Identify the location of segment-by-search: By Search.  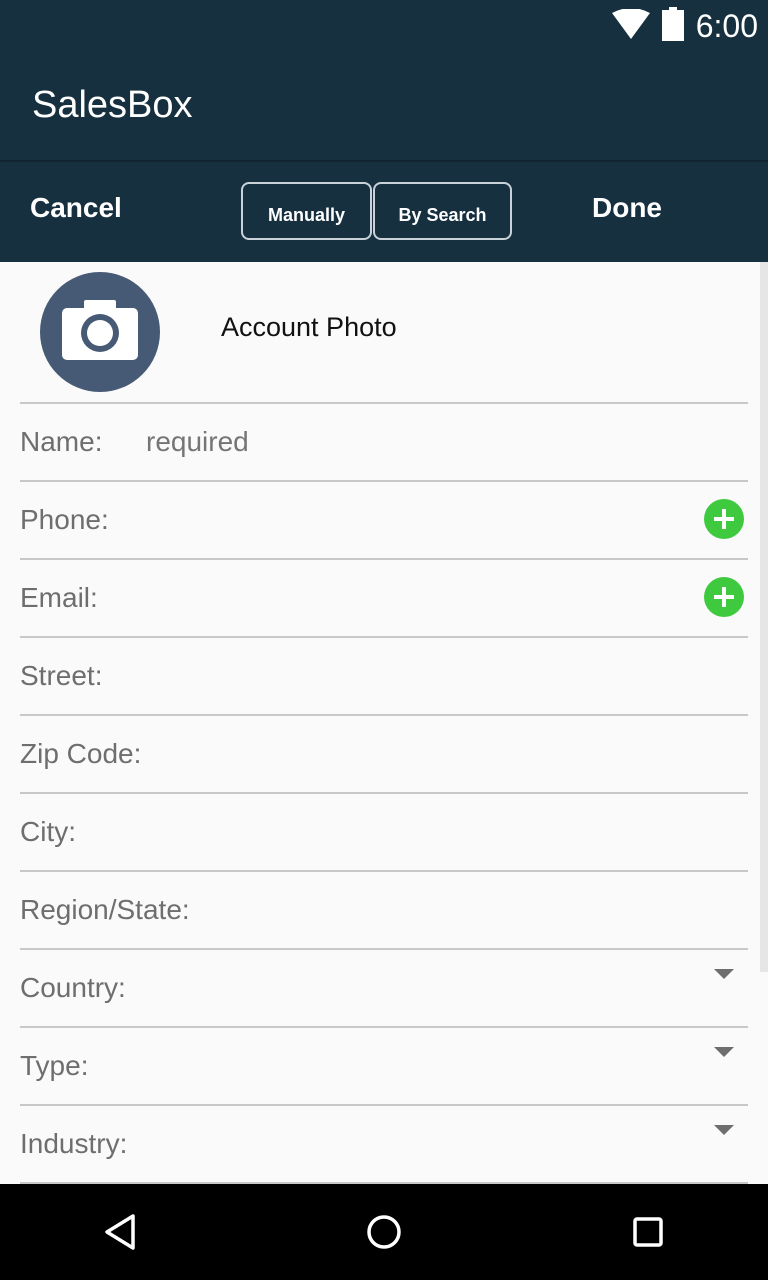
(442, 211).